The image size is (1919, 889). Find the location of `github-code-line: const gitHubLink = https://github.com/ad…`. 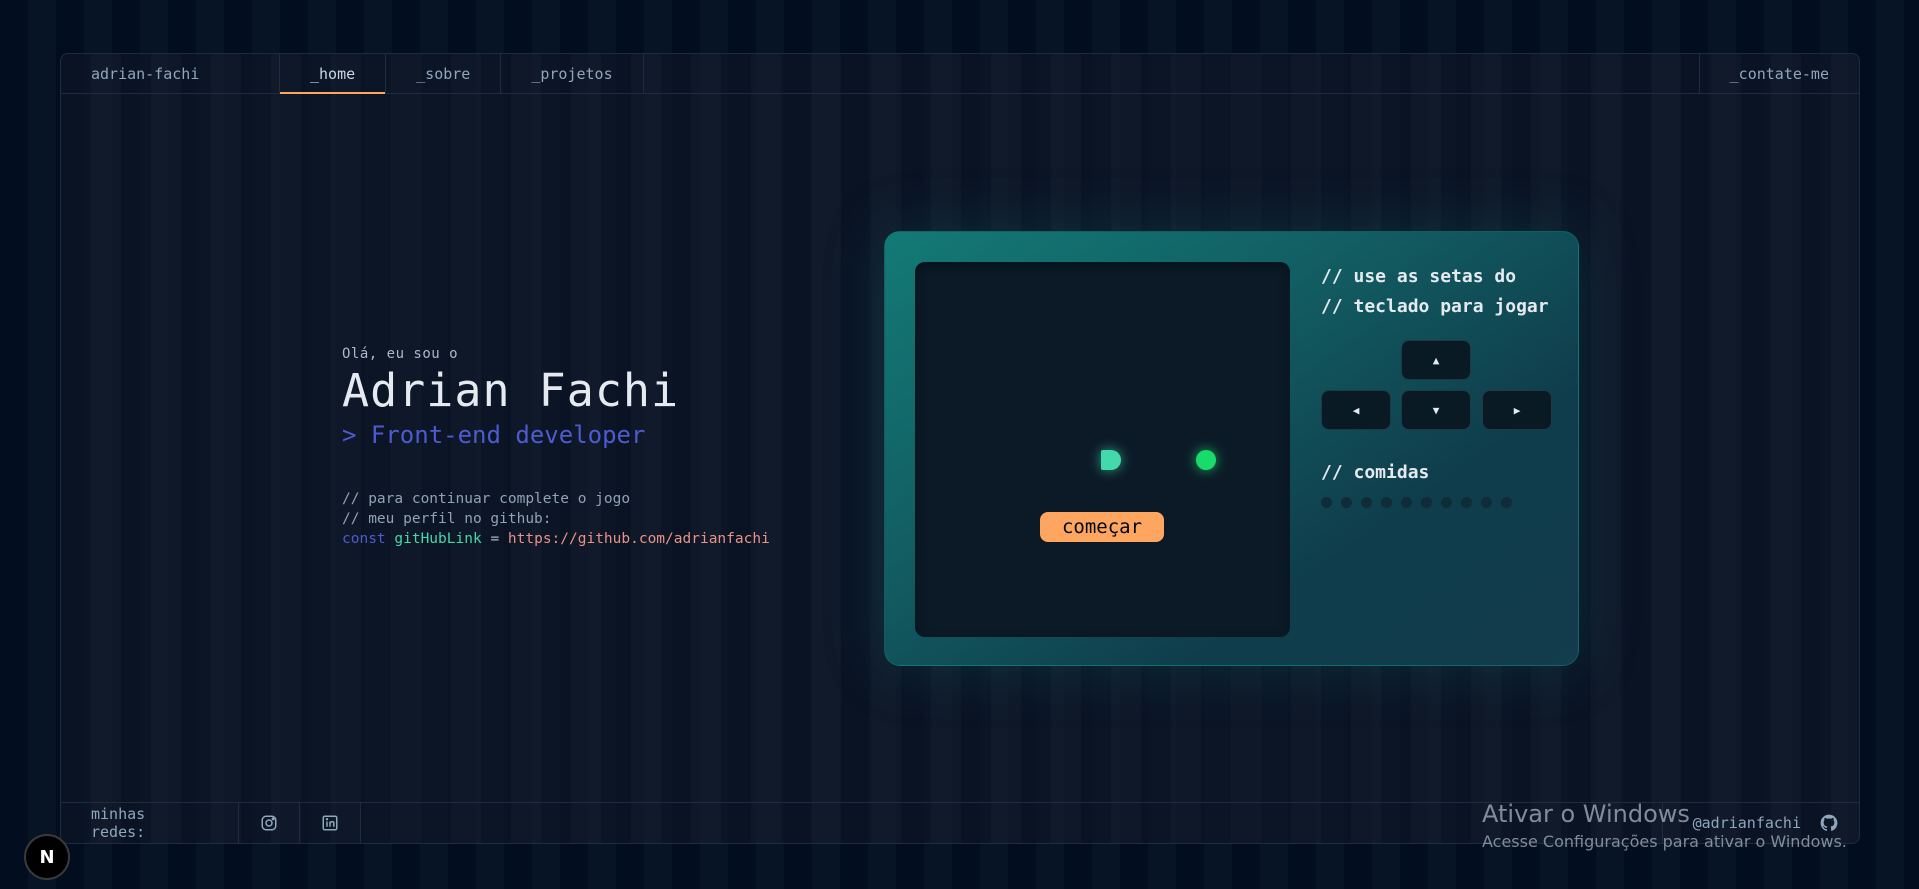

github-code-line: const gitHubLink = https://github.com/ad… is located at coordinates (556, 539).